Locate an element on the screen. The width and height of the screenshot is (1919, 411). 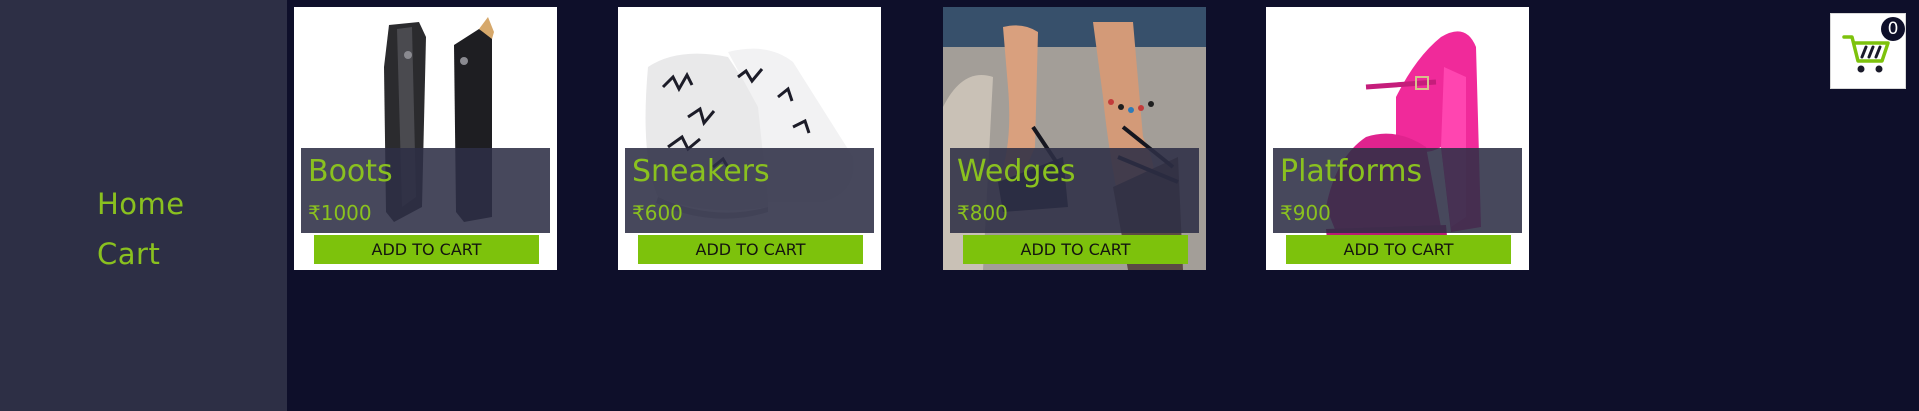
product-card-sneakers: Sneakers ₹600 ADD TO CART is located at coordinates (749, 138).